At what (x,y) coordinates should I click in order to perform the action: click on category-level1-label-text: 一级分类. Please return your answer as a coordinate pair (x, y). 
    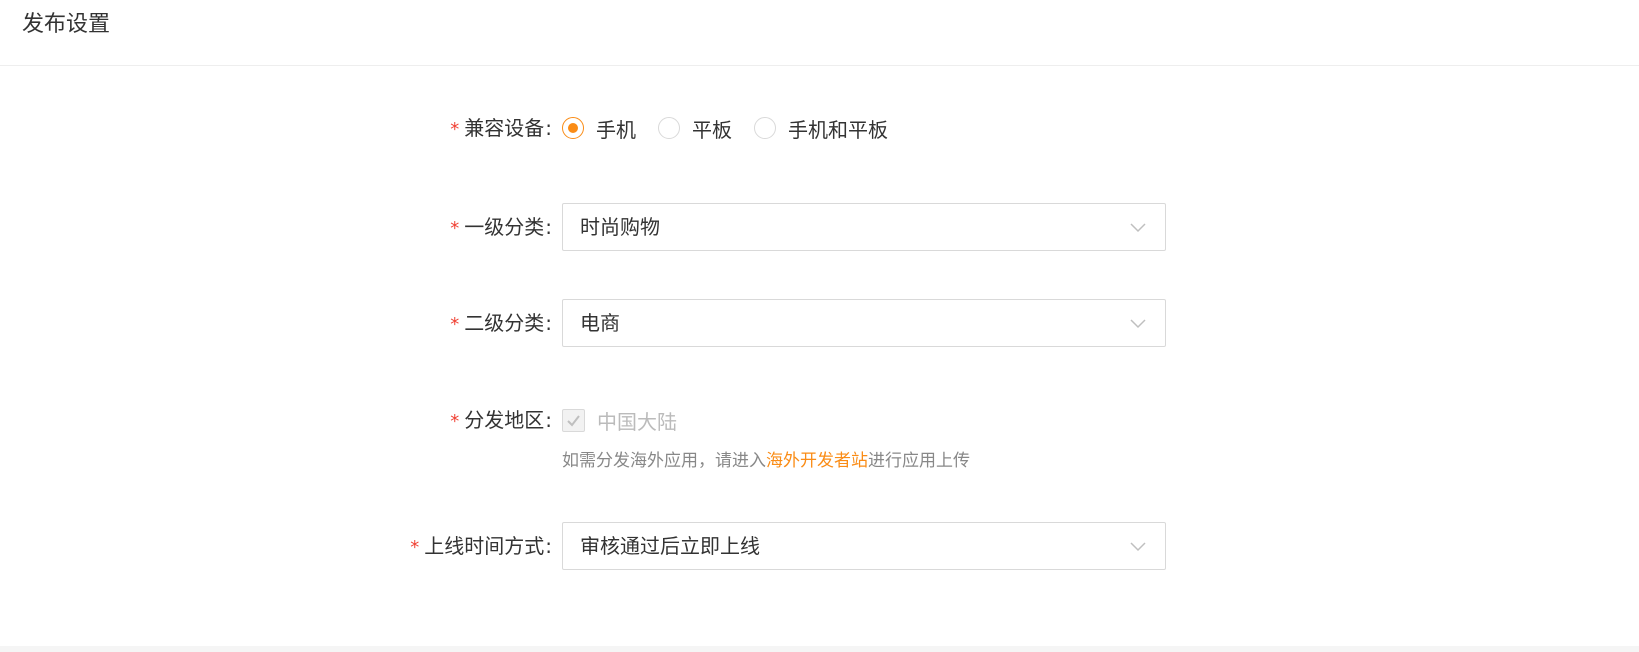
    Looking at the image, I should click on (504, 227).